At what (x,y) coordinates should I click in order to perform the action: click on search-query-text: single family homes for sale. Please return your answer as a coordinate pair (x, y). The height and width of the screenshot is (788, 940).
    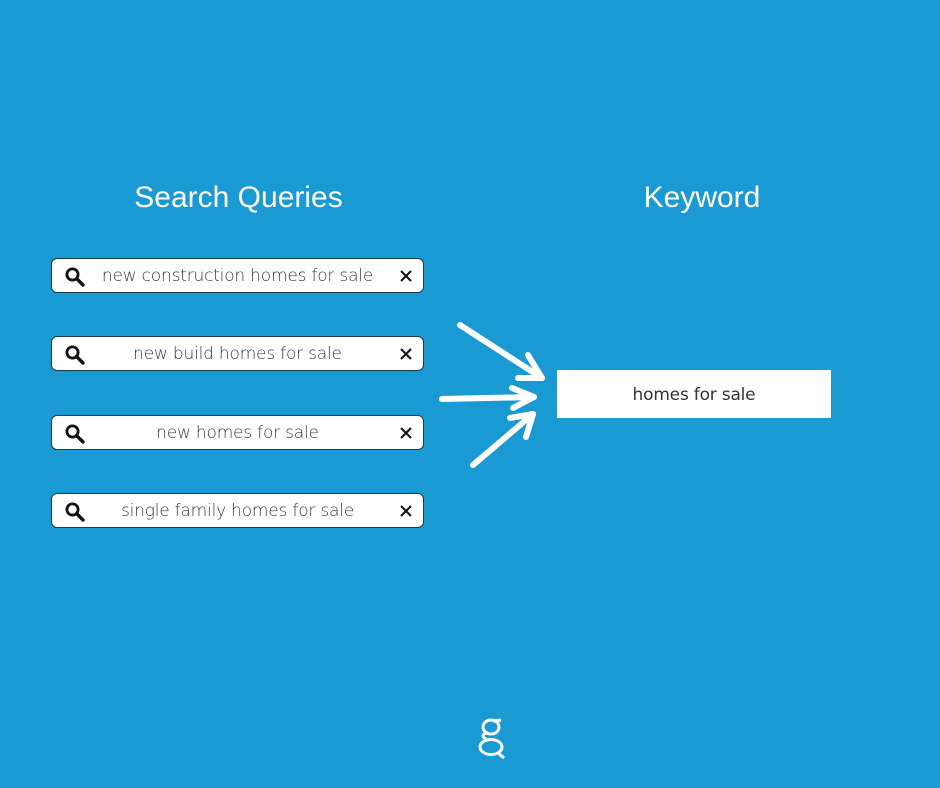
    Looking at the image, I should click on (237, 511).